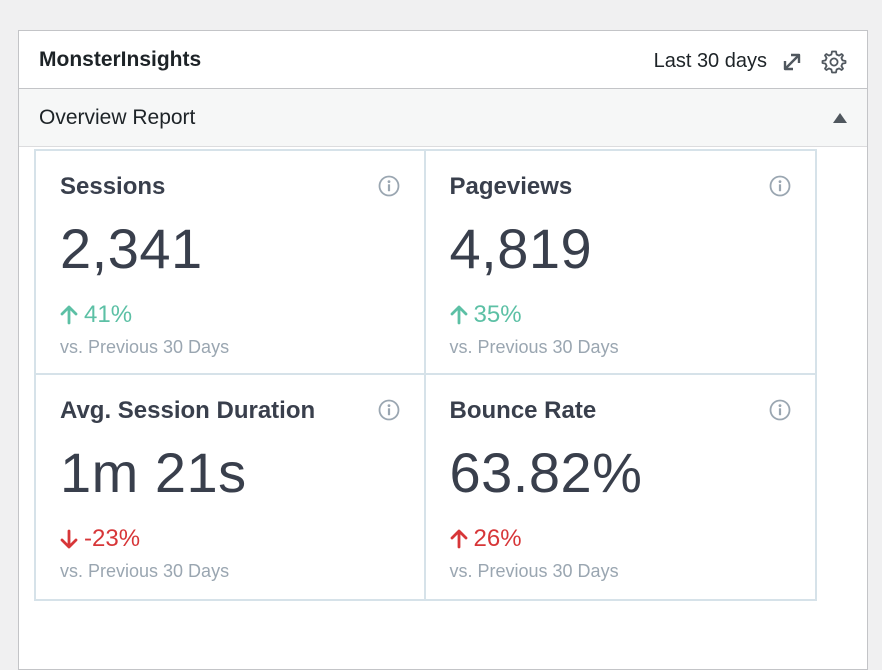 Image resolution: width=882 pixels, height=670 pixels. Describe the element at coordinates (69, 539) in the screenshot. I see `arrow-down-icon` at that location.